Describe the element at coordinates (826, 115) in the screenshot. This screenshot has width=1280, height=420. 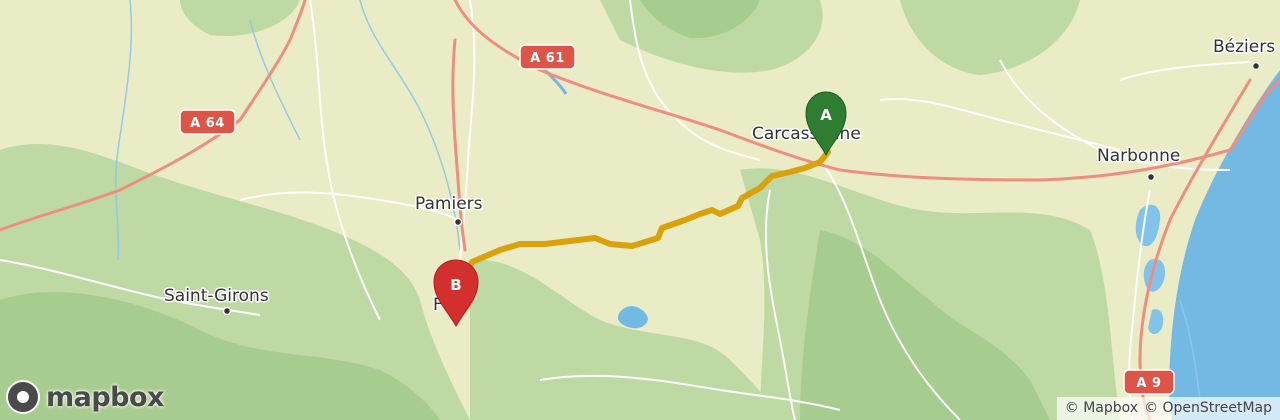
I see `route-start-marker-label: A` at that location.